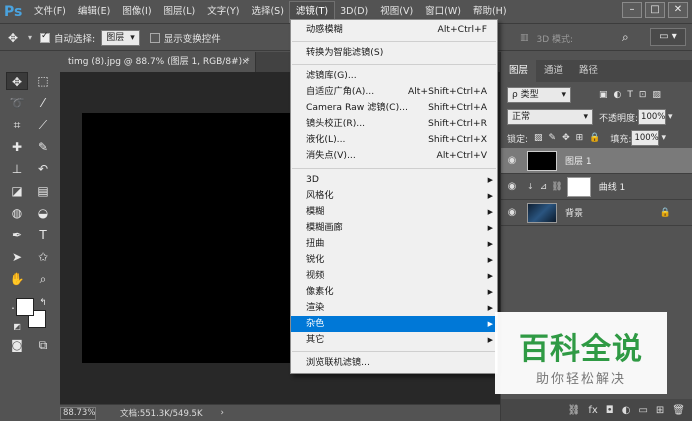 Image resolution: width=692 pixels, height=421 pixels. Describe the element at coordinates (394, 30) in the screenshot. I see `menu-item-motion-blur: 动感模糊 Alt+Ctrl+F` at that location.